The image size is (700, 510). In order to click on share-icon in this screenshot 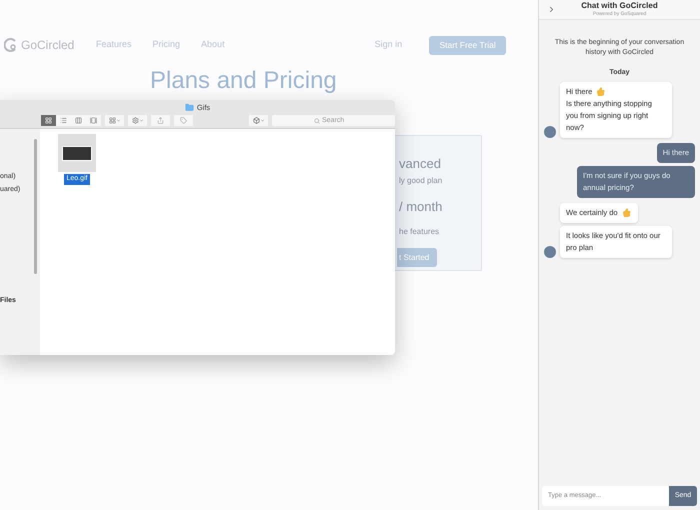, I will do `click(160, 120)`.